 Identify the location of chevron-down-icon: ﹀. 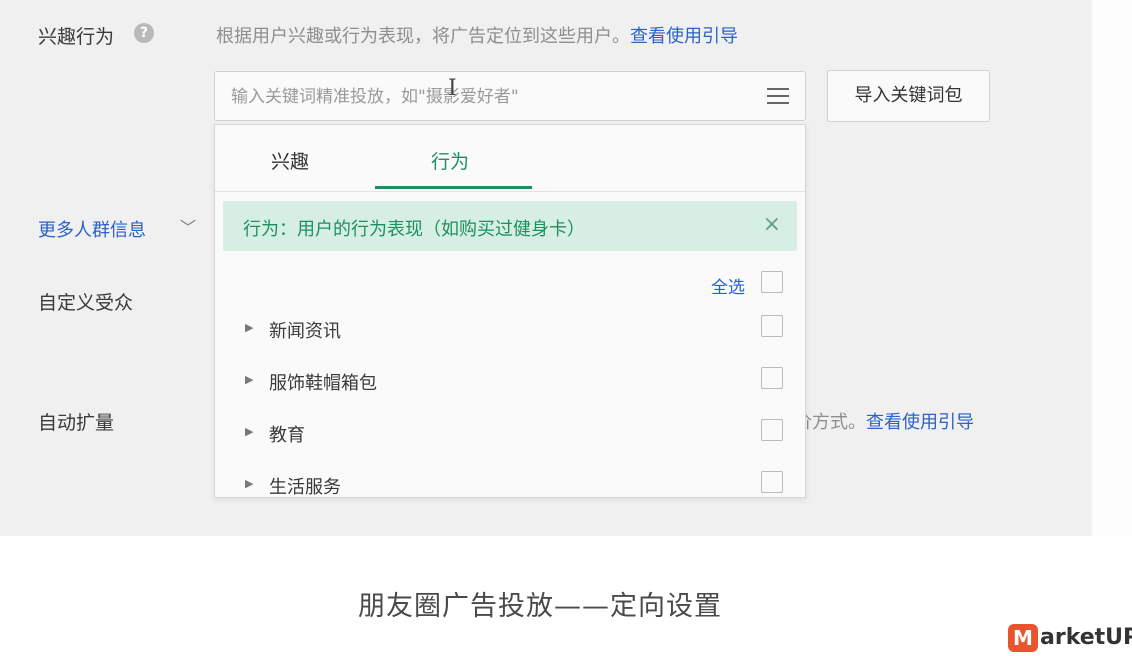
(188, 226).